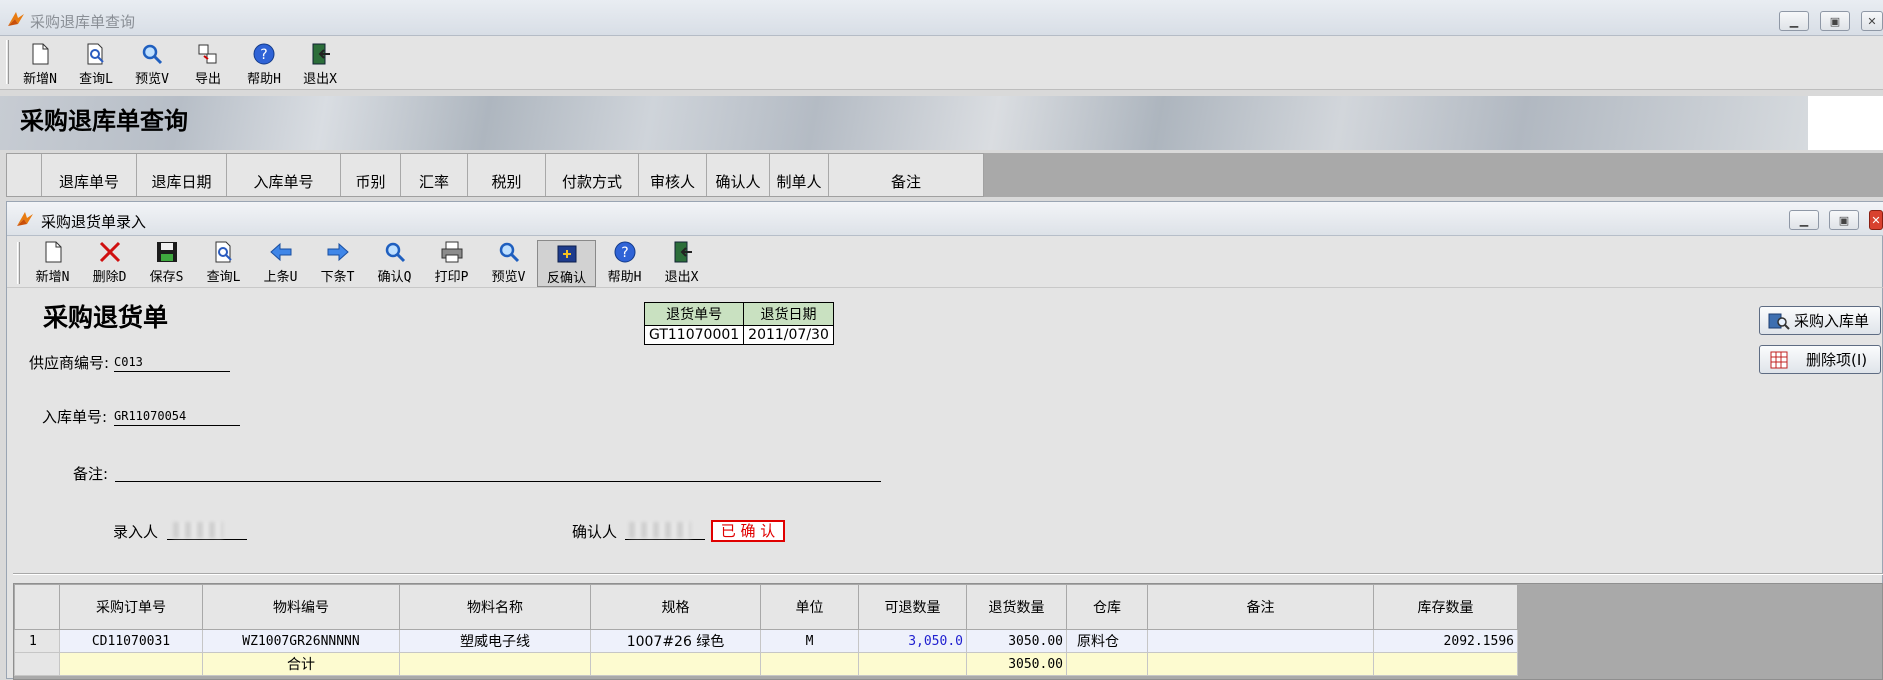 This screenshot has height=680, width=1883. Describe the element at coordinates (1260, 607) in the screenshot. I see `grid-header-remark: 备注` at that location.